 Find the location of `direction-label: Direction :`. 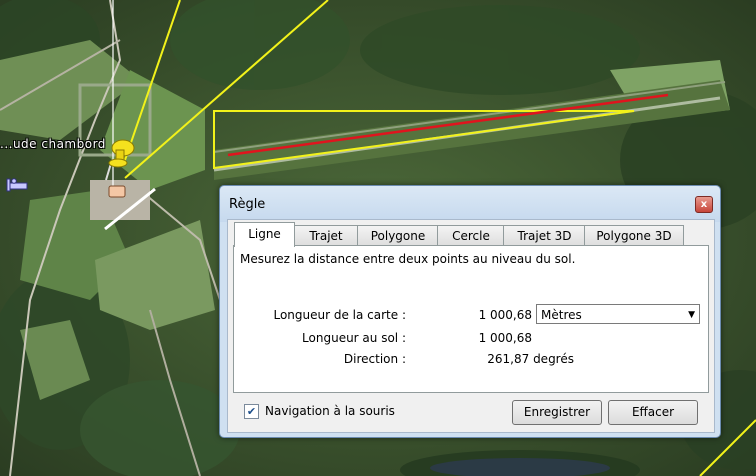

direction-label: Direction : is located at coordinates (374, 359).